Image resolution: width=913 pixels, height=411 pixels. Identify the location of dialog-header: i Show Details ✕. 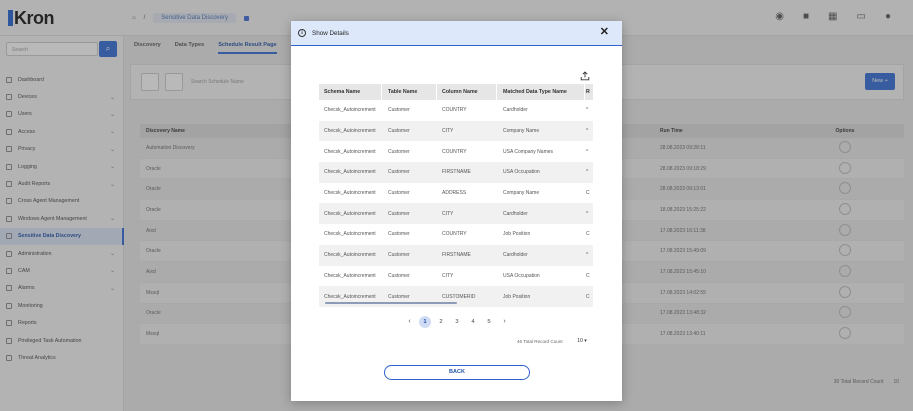
(456, 33).